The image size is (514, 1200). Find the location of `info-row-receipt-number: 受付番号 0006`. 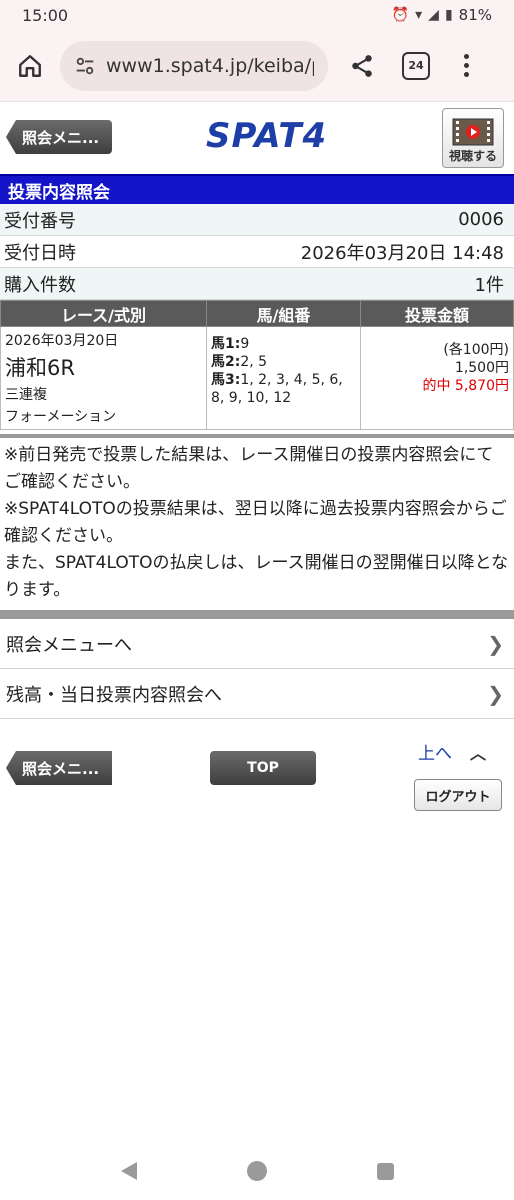

info-row-receipt-number: 受付番号 0006 is located at coordinates (257, 220).